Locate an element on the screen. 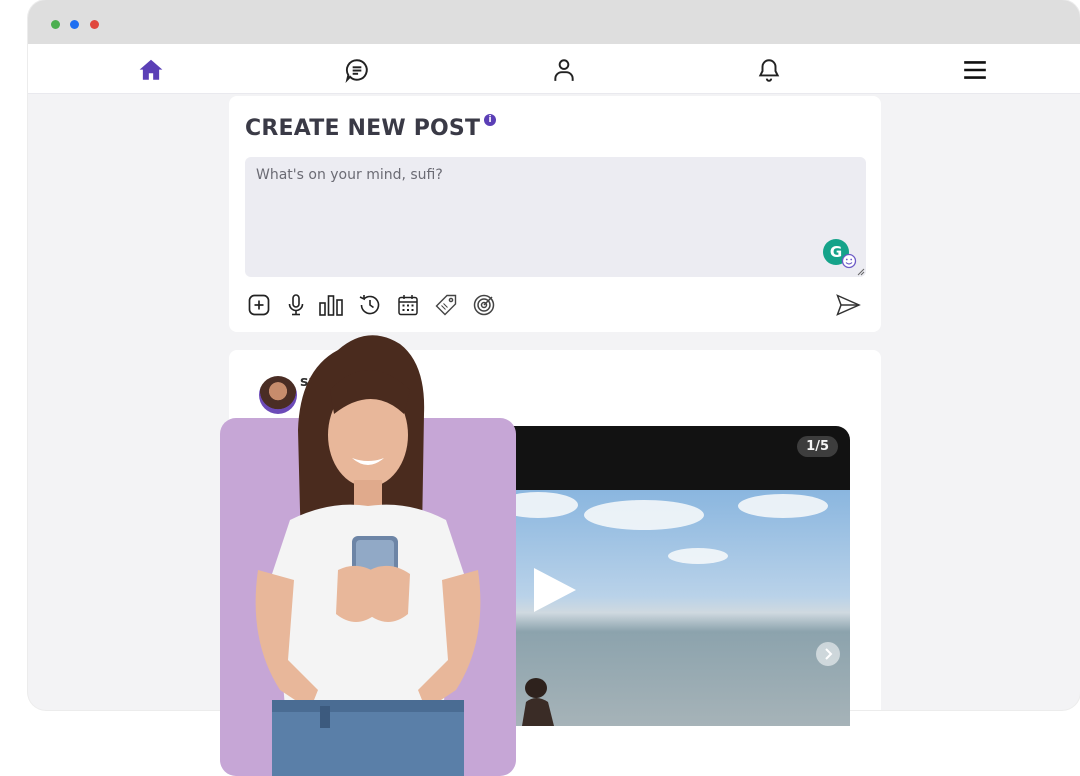 Image resolution: width=1080 pixels, height=776 pixels. media-carousel: 1/5 is located at coordinates (669, 576).